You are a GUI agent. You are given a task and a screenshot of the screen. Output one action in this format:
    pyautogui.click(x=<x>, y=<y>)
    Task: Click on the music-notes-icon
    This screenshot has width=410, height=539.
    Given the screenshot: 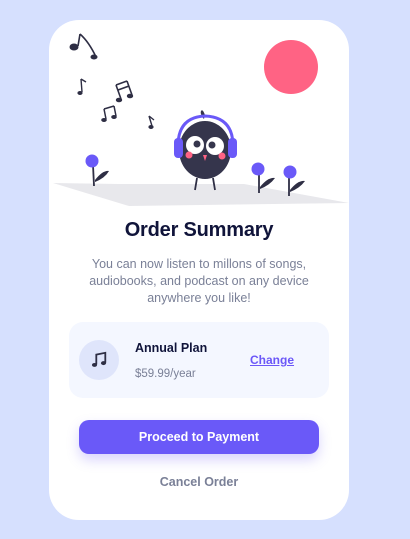 What is the action you would take?
    pyautogui.click(x=112, y=81)
    